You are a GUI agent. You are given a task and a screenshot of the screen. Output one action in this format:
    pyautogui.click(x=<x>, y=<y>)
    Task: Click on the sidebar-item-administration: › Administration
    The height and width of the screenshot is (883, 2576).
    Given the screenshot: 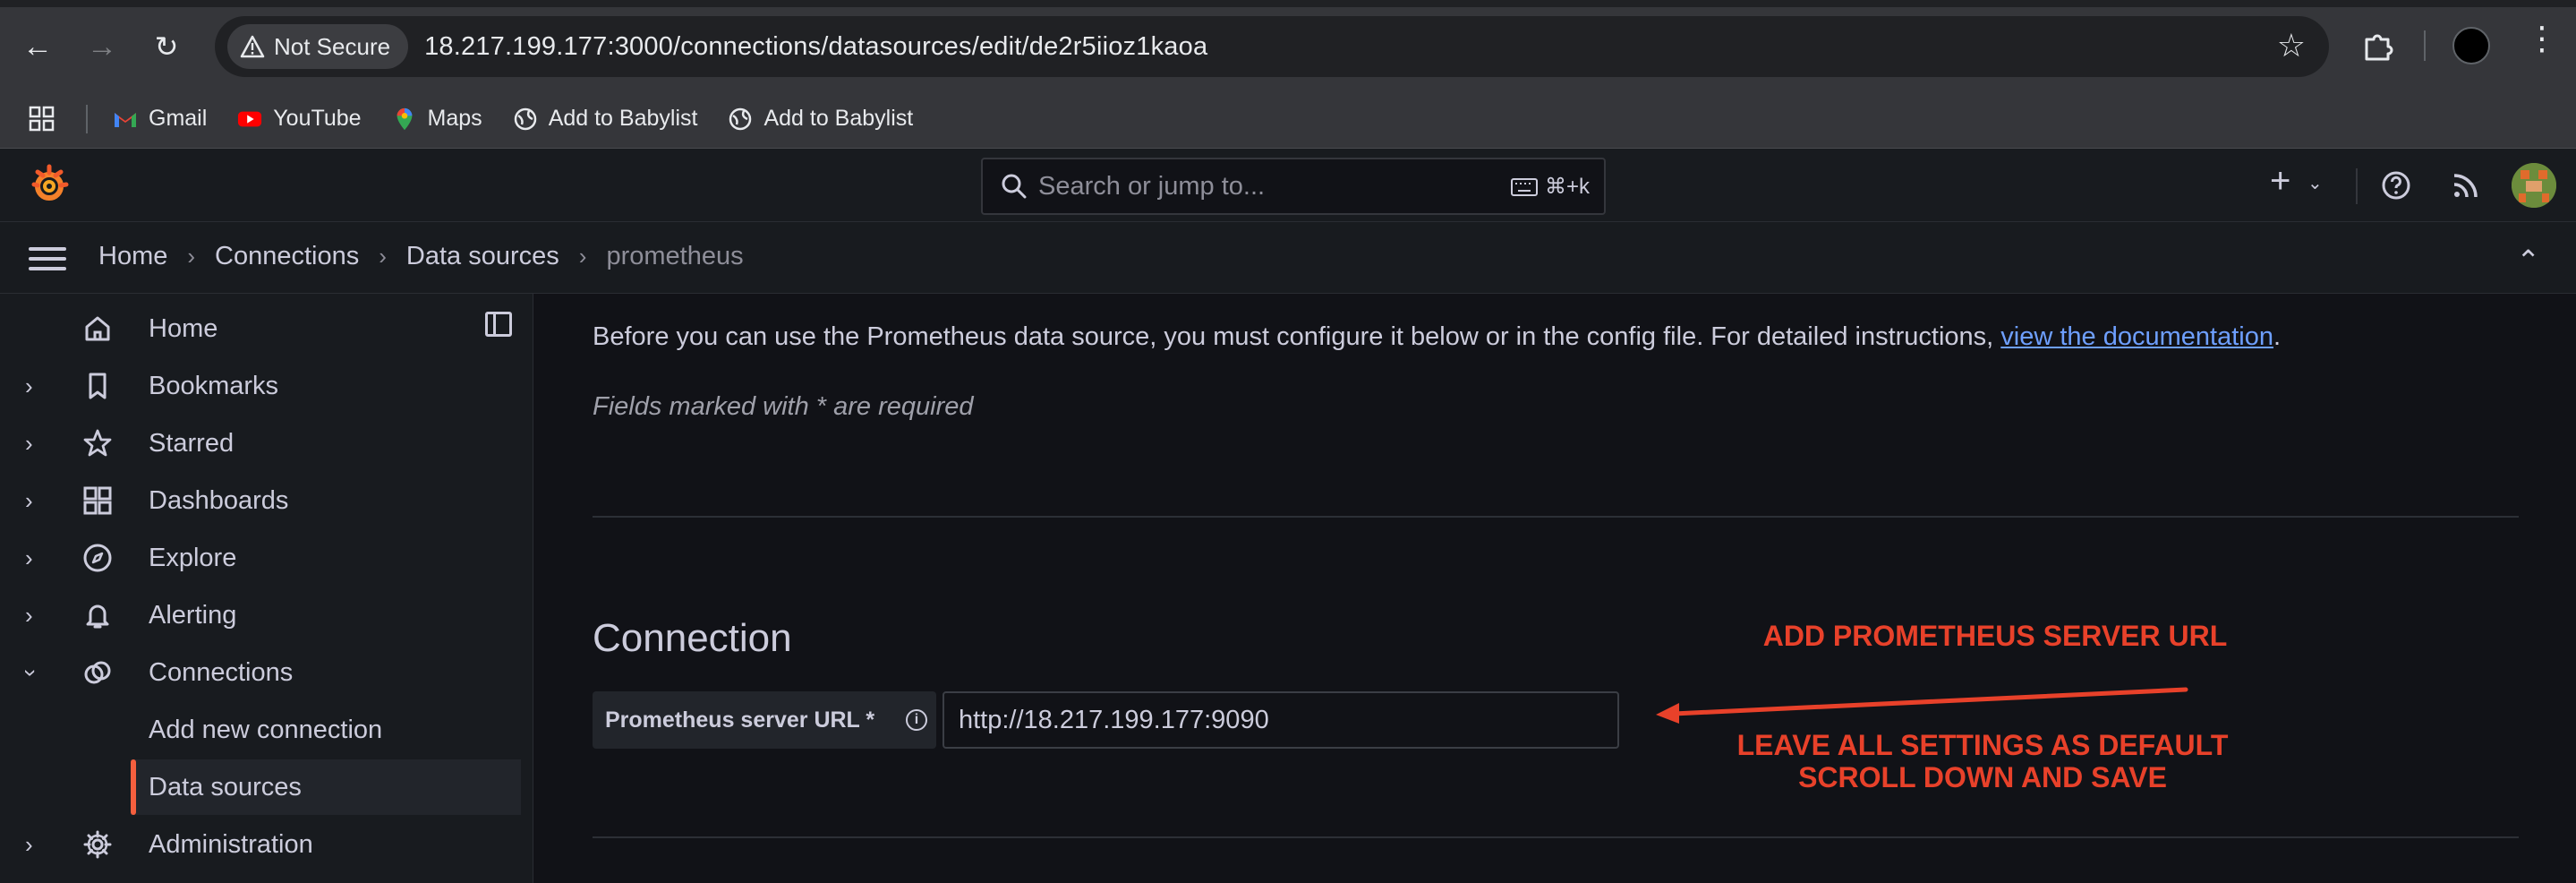 What is the action you would take?
    pyautogui.click(x=266, y=844)
    